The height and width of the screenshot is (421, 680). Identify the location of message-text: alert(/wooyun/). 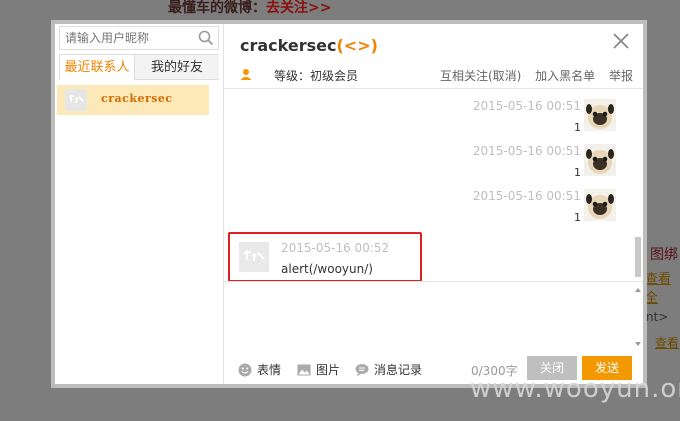
(327, 269).